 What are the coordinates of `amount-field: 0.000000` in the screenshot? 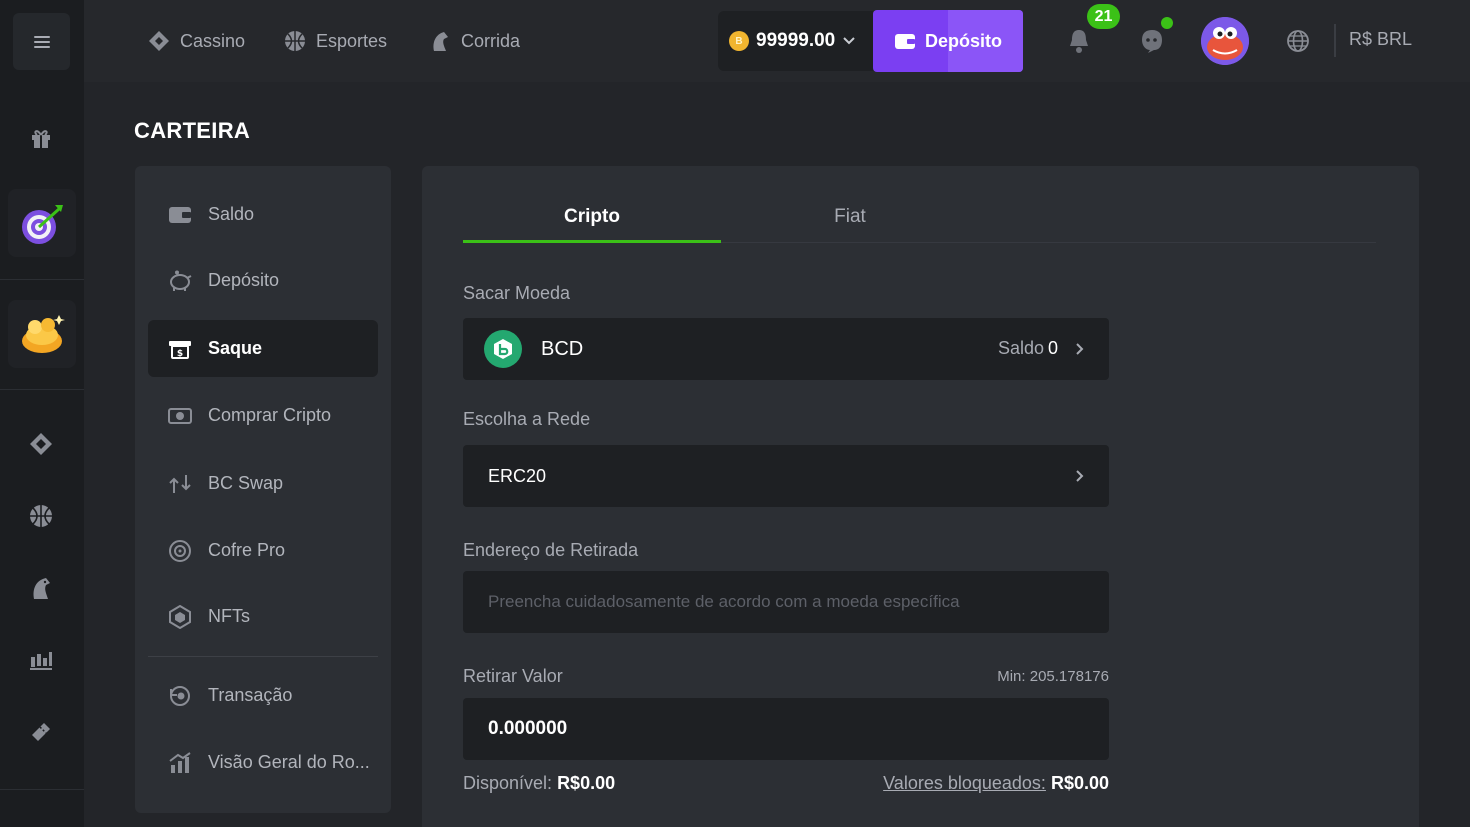 It's located at (786, 729).